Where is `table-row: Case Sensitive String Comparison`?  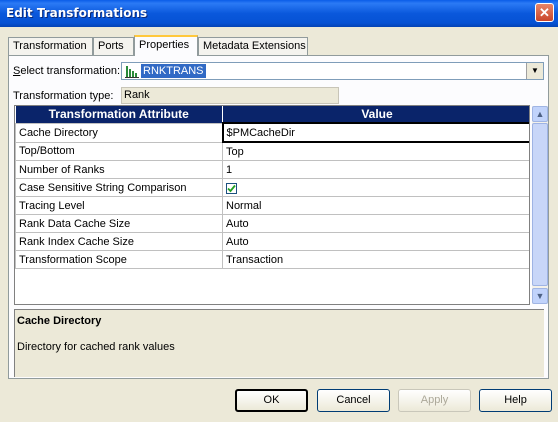
table-row: Case Sensitive String Comparison is located at coordinates (272, 187).